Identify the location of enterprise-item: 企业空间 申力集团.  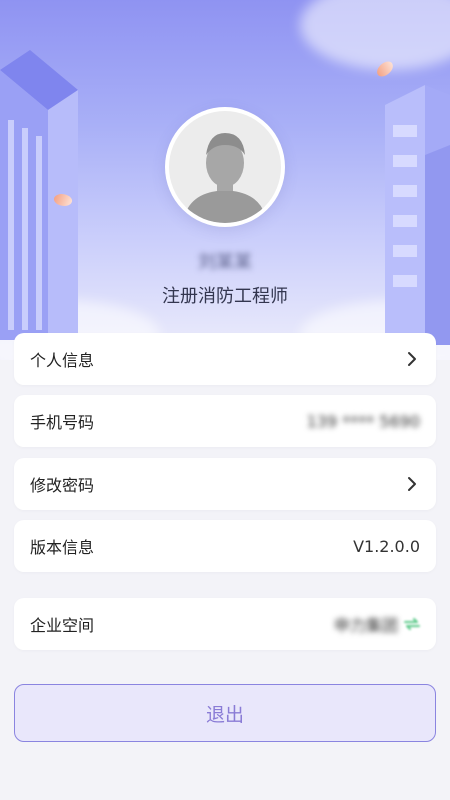
(225, 624).